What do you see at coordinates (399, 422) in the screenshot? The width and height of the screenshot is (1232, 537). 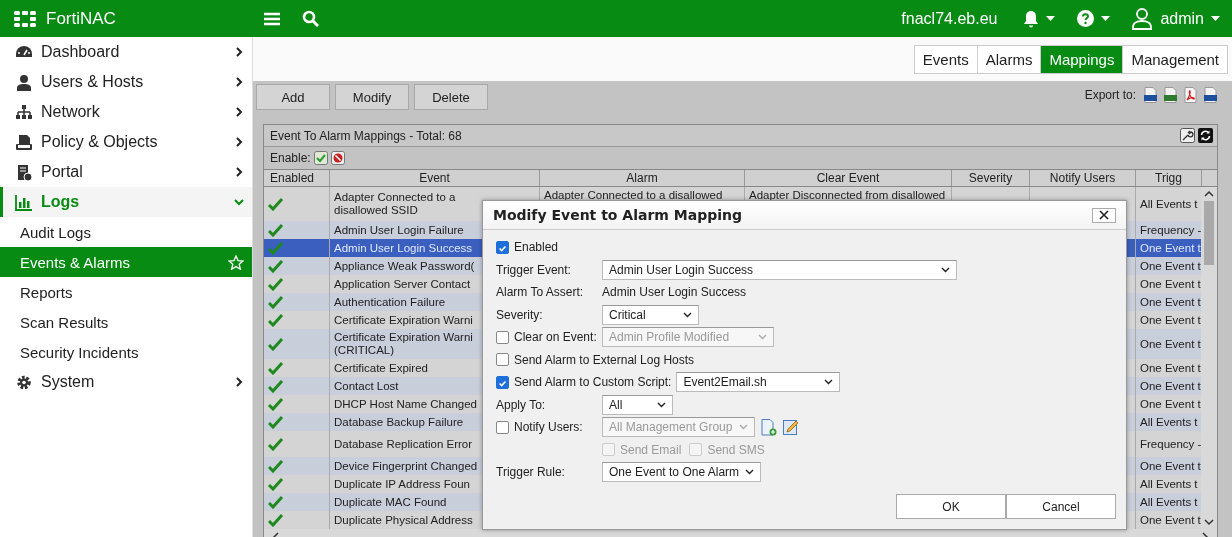 I see `table-cell: Database Backup Failure` at bounding box center [399, 422].